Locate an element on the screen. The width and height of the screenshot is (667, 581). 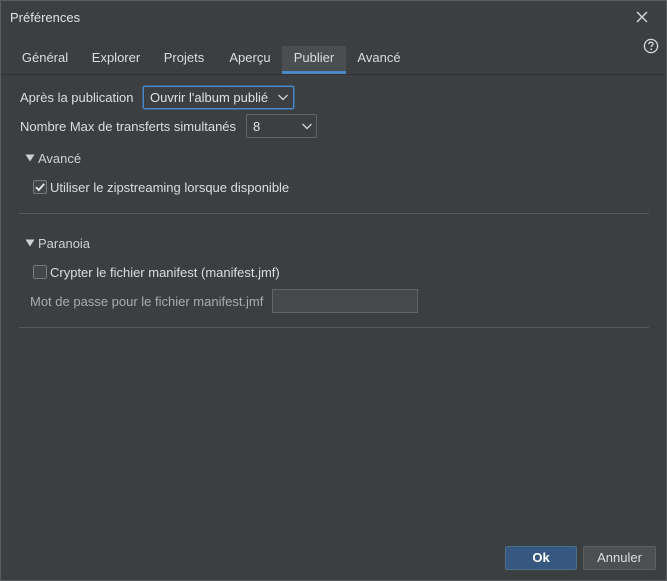
ok-button: Ok is located at coordinates (541, 558).